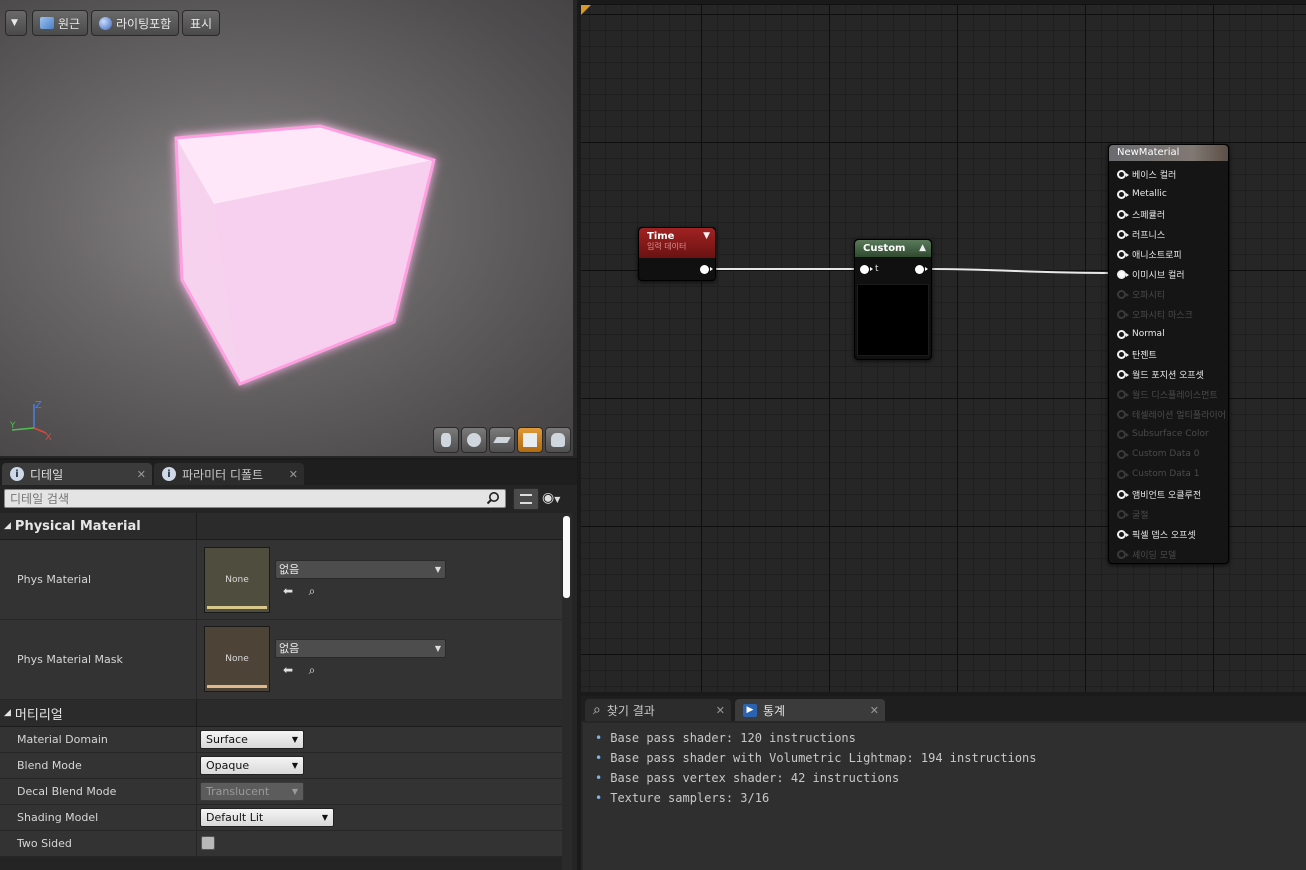  What do you see at coordinates (493, 498) in the screenshot?
I see `search-icon` at bounding box center [493, 498].